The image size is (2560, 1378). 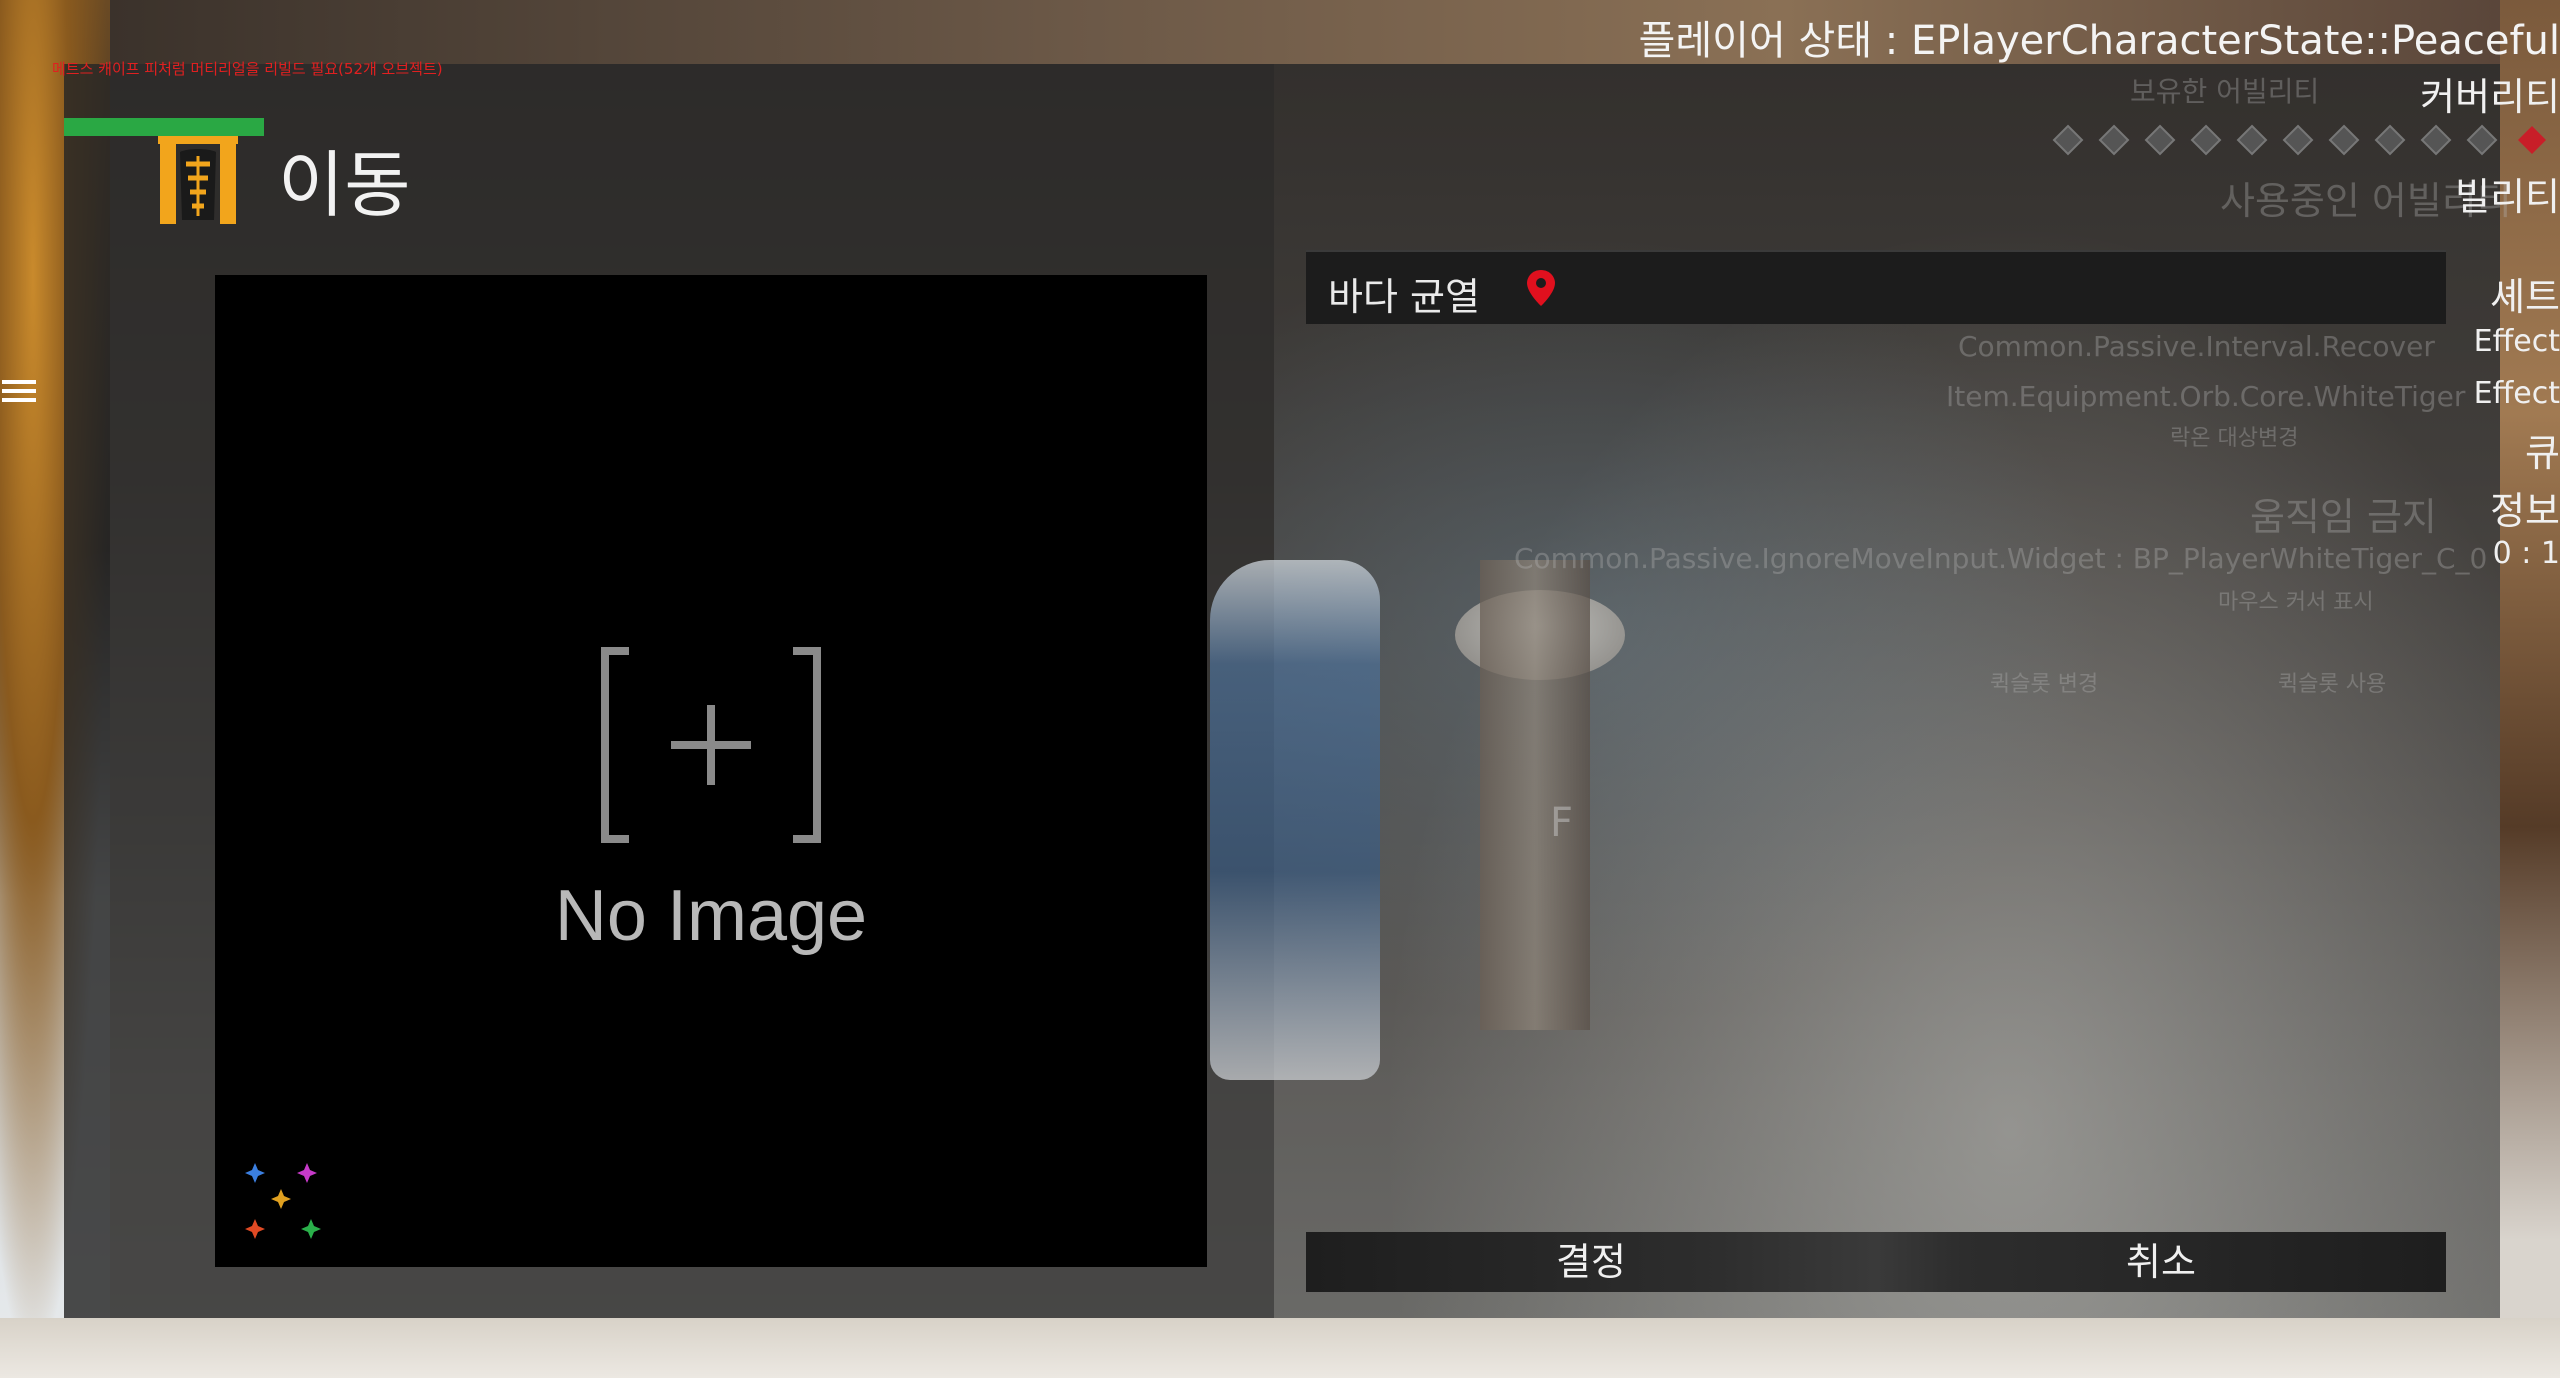 I want to click on player-character, so click(x=1295, y=820).